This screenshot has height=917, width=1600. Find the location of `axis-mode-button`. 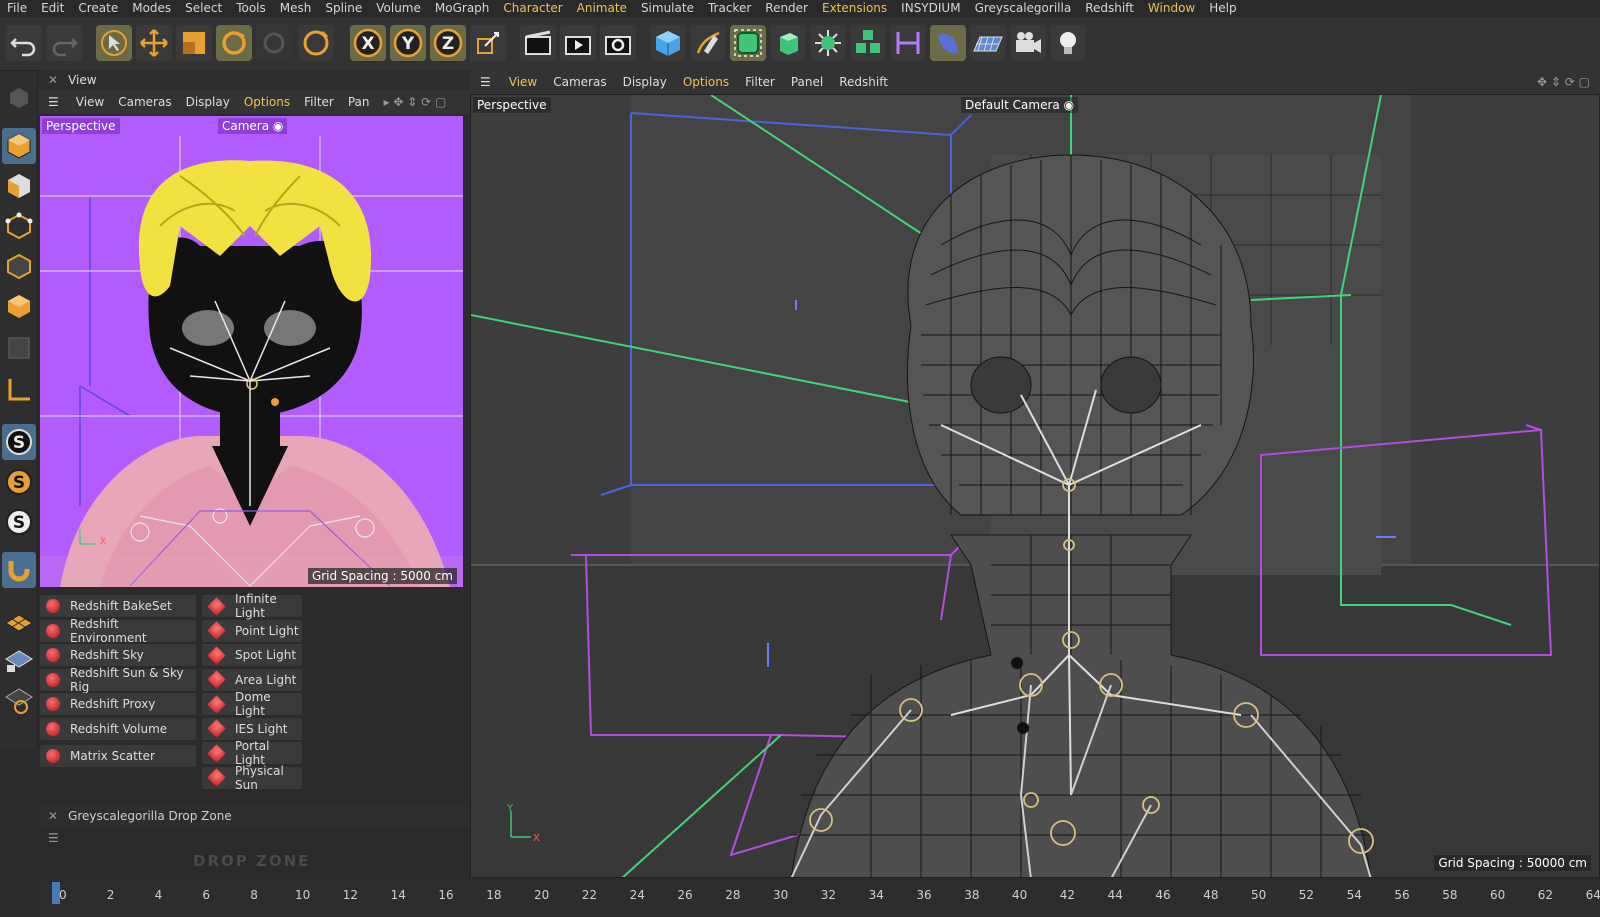

axis-mode-button is located at coordinates (19, 390).